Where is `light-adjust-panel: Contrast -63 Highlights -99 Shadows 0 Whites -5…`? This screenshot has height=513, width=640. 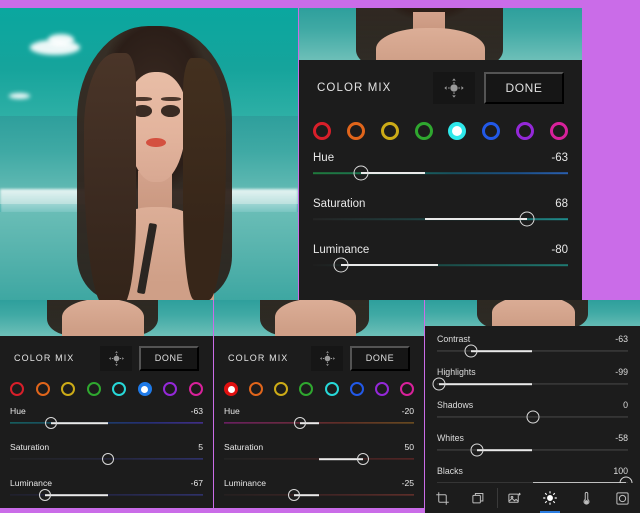 light-adjust-panel: Contrast -63 Highlights -99 Shadows 0 Whites -5… is located at coordinates (532, 408).